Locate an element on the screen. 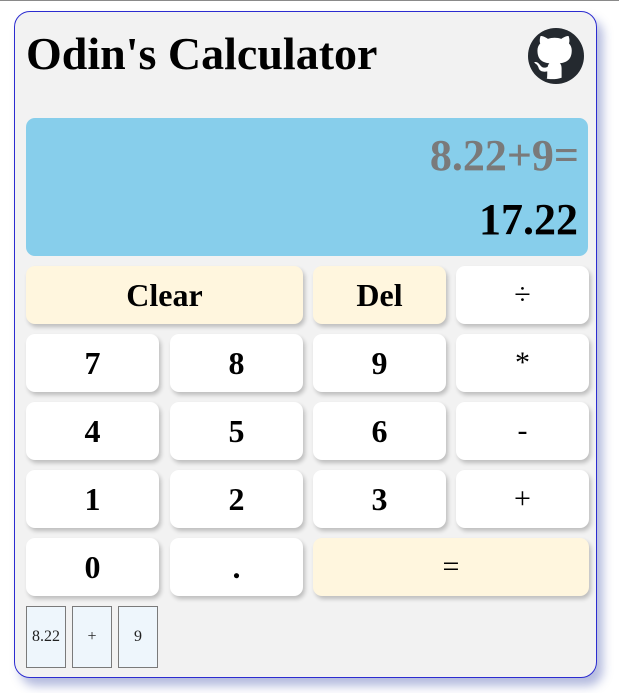 Image resolution: width=619 pixels, height=693 pixels. digit-8-button: 8 is located at coordinates (236, 363).